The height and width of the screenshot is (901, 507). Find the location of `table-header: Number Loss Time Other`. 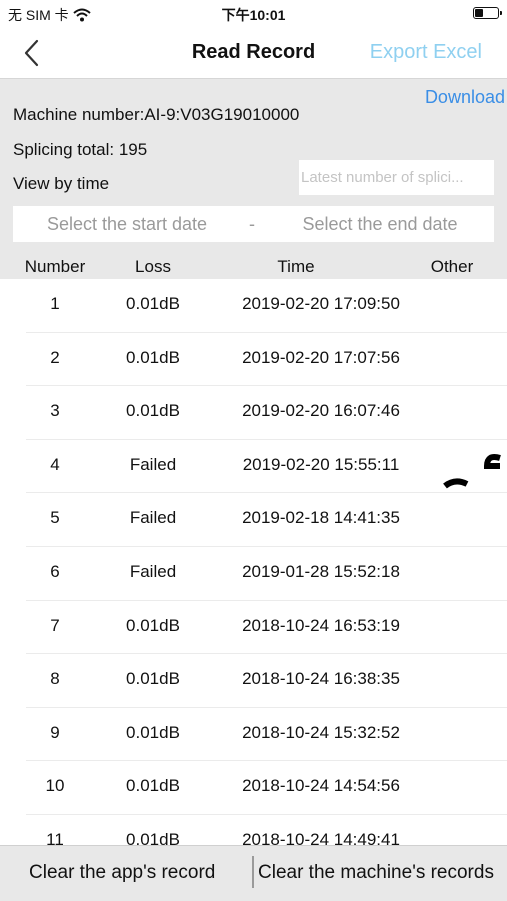

table-header: Number Loss Time Other is located at coordinates (253, 267).